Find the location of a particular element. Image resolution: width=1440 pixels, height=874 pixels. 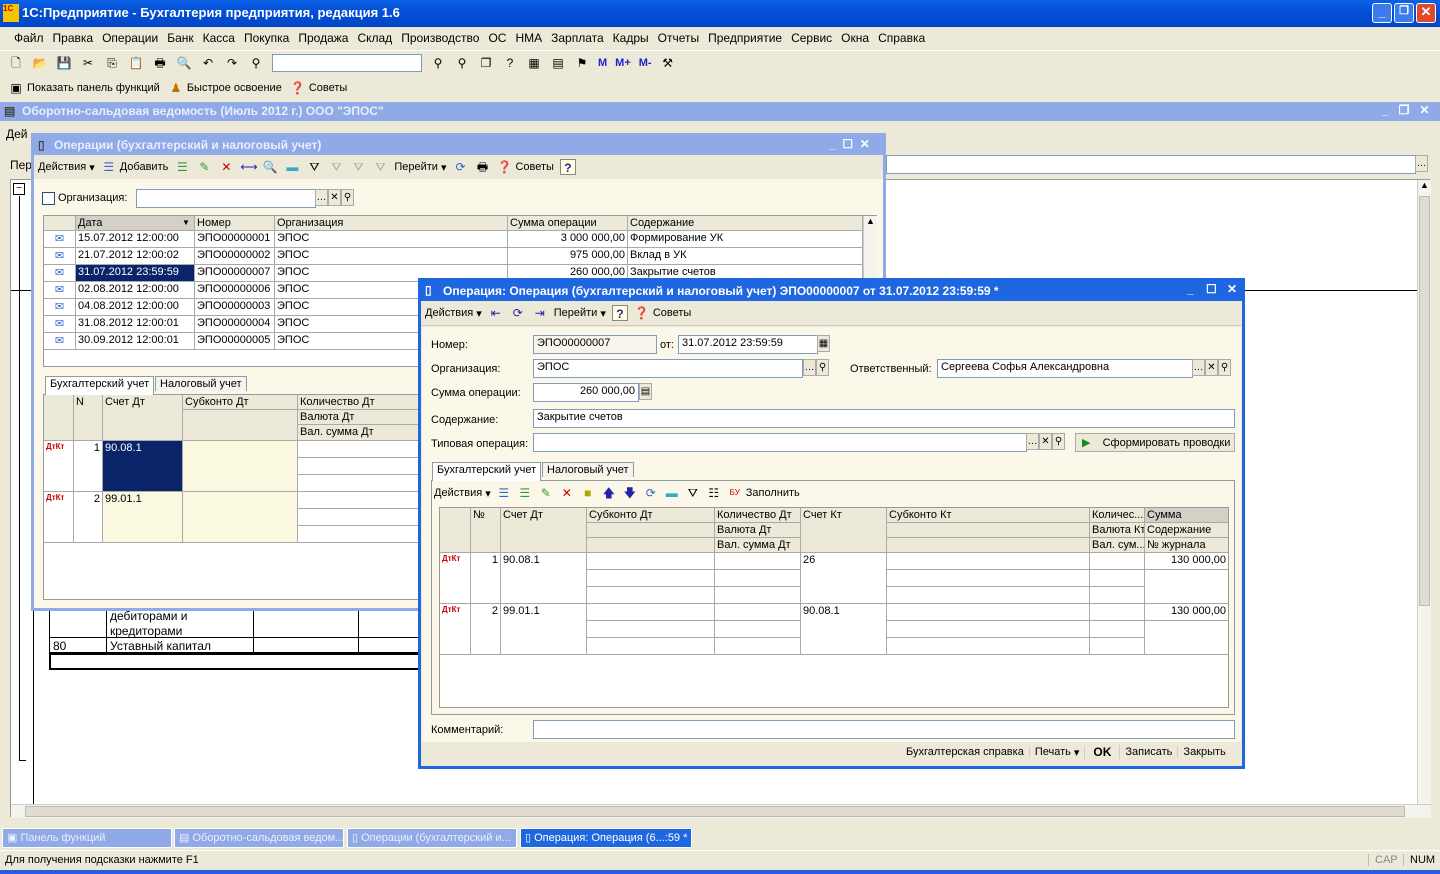

column-header: Сумма операции is located at coordinates (568, 223).